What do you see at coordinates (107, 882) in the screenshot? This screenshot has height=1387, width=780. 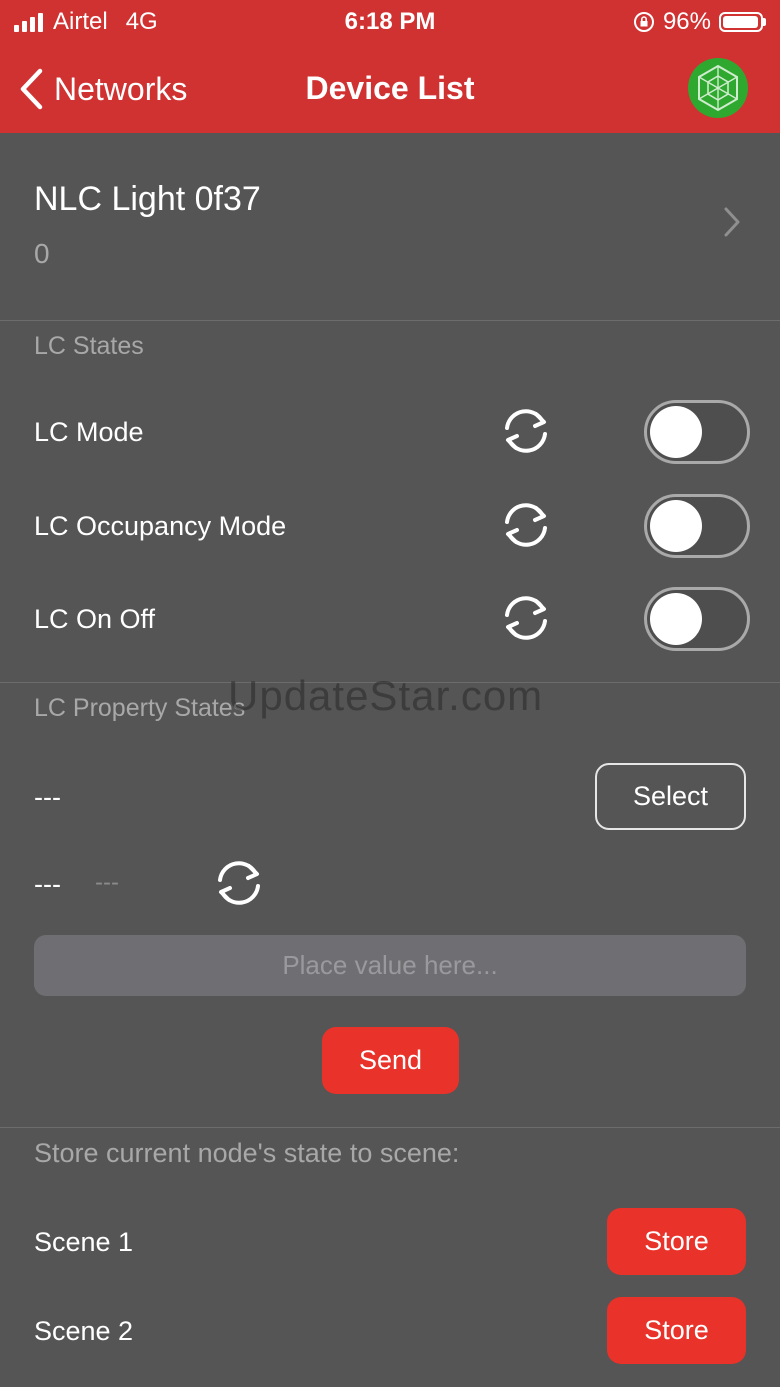 I see `state-unit: ---` at bounding box center [107, 882].